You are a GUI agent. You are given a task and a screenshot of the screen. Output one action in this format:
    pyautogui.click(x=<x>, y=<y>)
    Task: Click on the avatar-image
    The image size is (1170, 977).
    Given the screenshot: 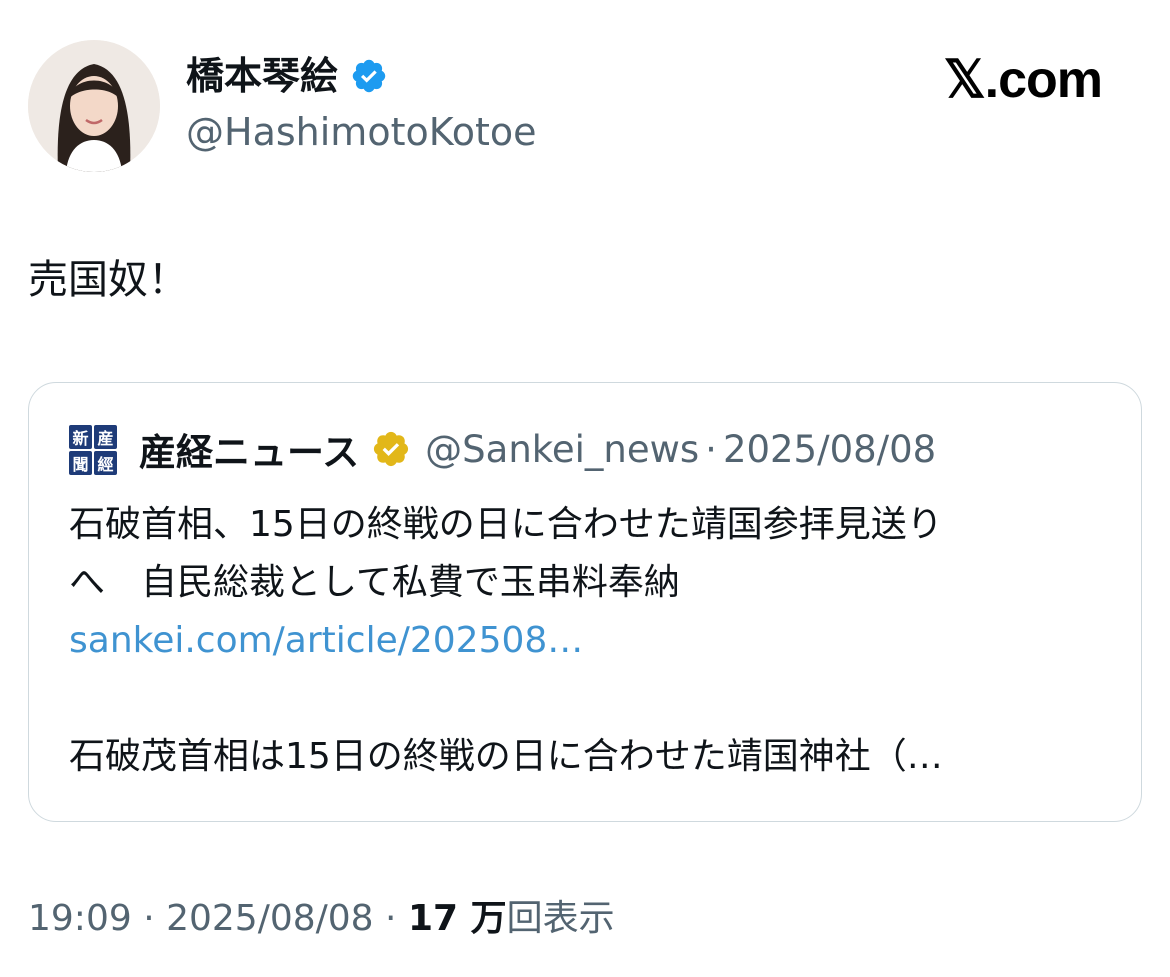 What is the action you would take?
    pyautogui.click(x=94, y=106)
    